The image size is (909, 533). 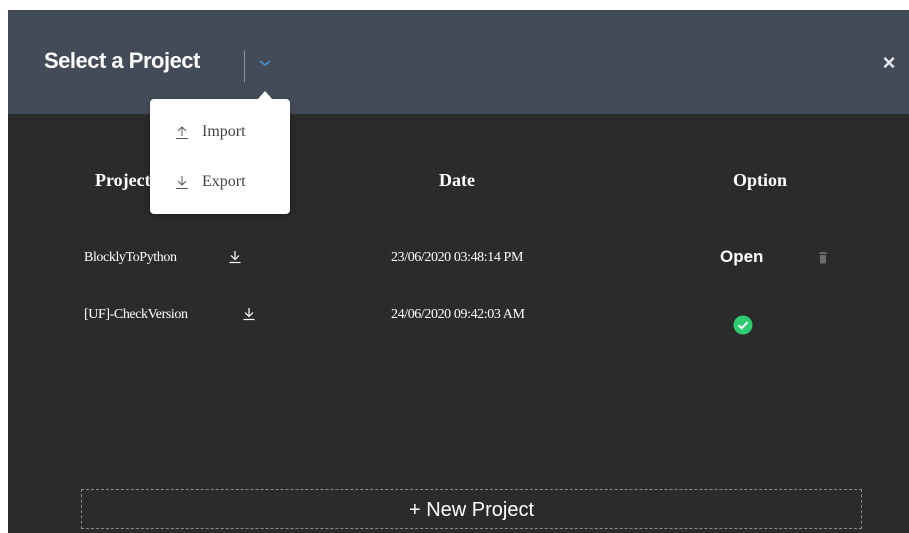 What do you see at coordinates (220, 156) in the screenshot?
I see `project-actions-menu: Import Export` at bounding box center [220, 156].